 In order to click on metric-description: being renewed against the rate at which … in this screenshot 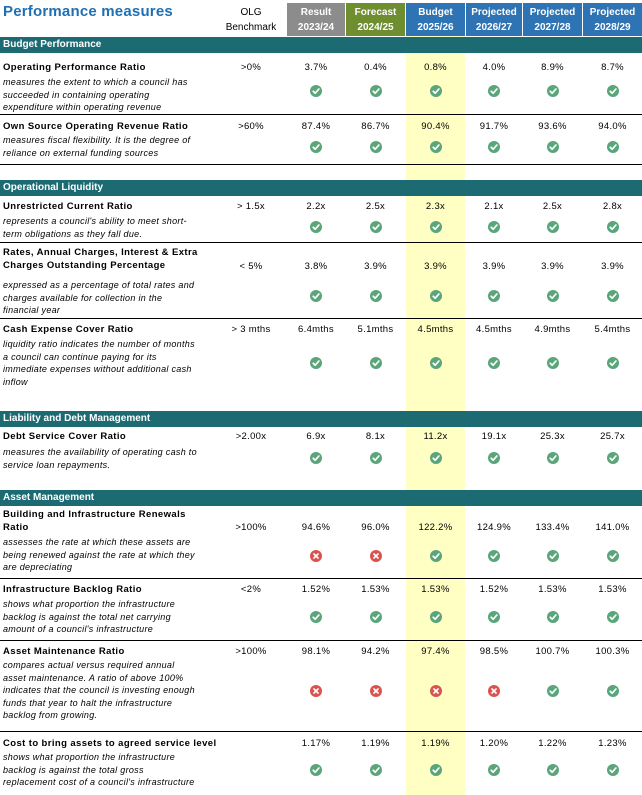, I will do `click(99, 554)`.